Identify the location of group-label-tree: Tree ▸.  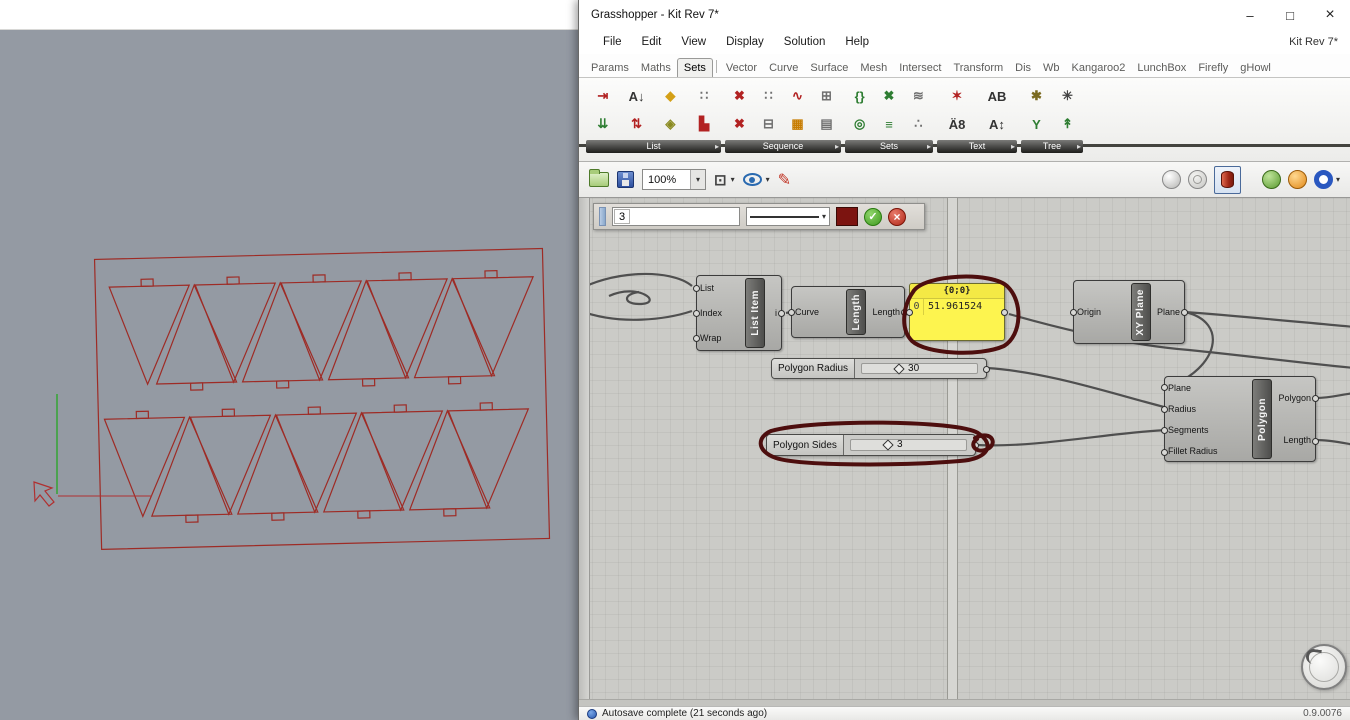
(1052, 146).